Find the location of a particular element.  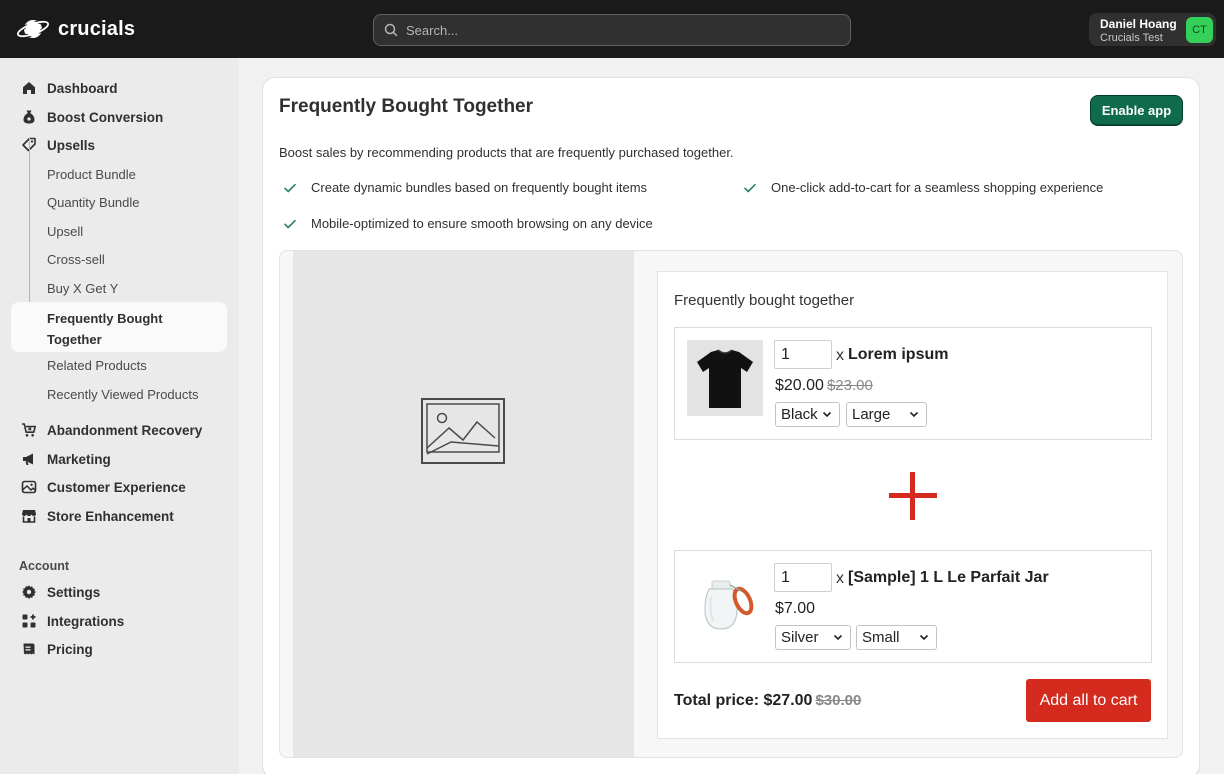

store-icon is located at coordinates (29, 516).